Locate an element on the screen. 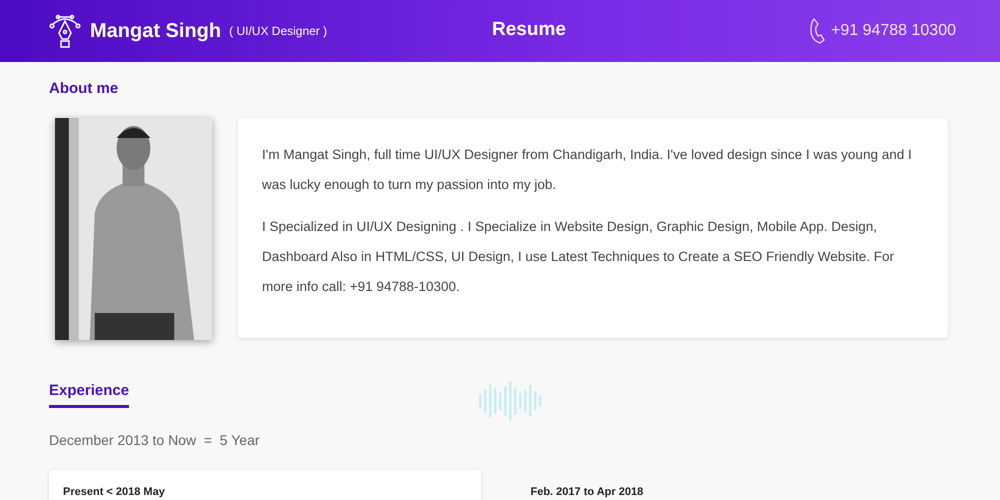 The image size is (1000, 500). about-paragraph: I'm Mangat Singh, full time UI/UX Designer from Chandigarh, India. I've loved design since I was young and I was lucky enough to turn my passion into my job. is located at coordinates (587, 170).